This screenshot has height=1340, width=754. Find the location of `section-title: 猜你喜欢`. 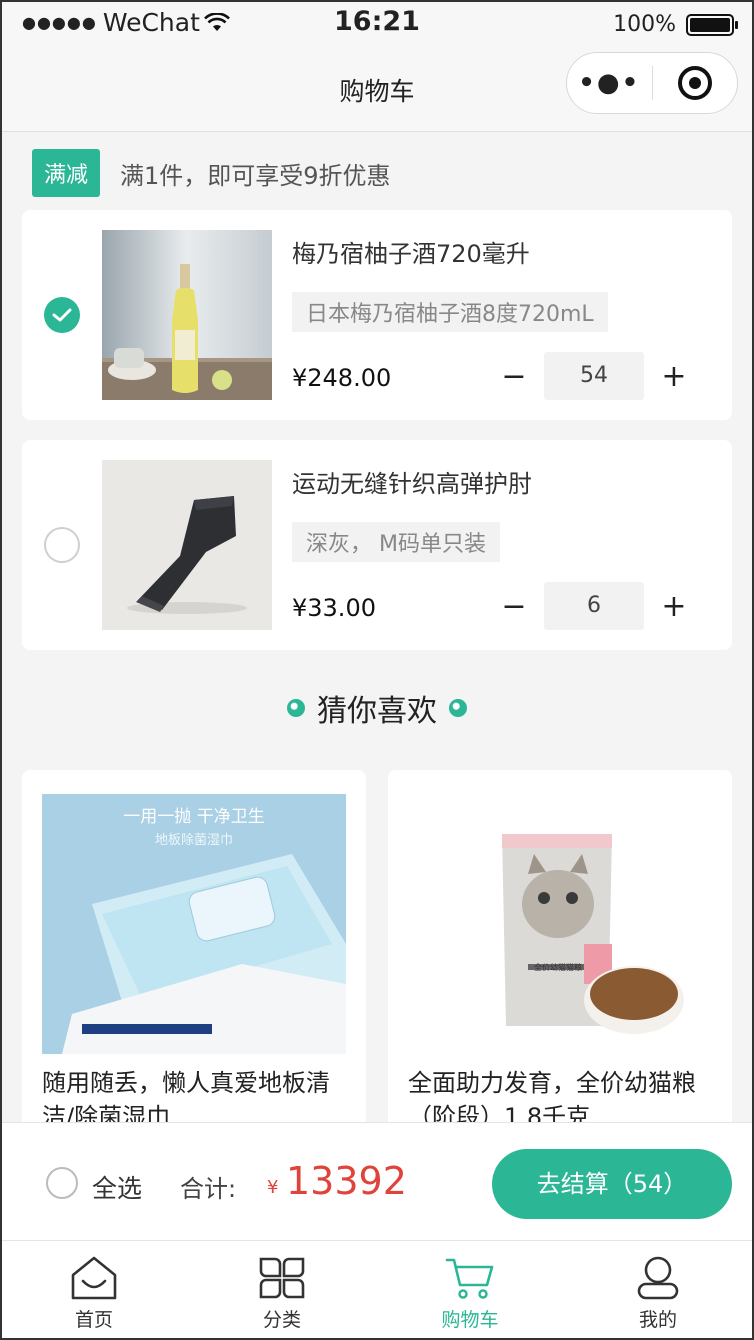

section-title: 猜你喜欢 is located at coordinates (377, 711).